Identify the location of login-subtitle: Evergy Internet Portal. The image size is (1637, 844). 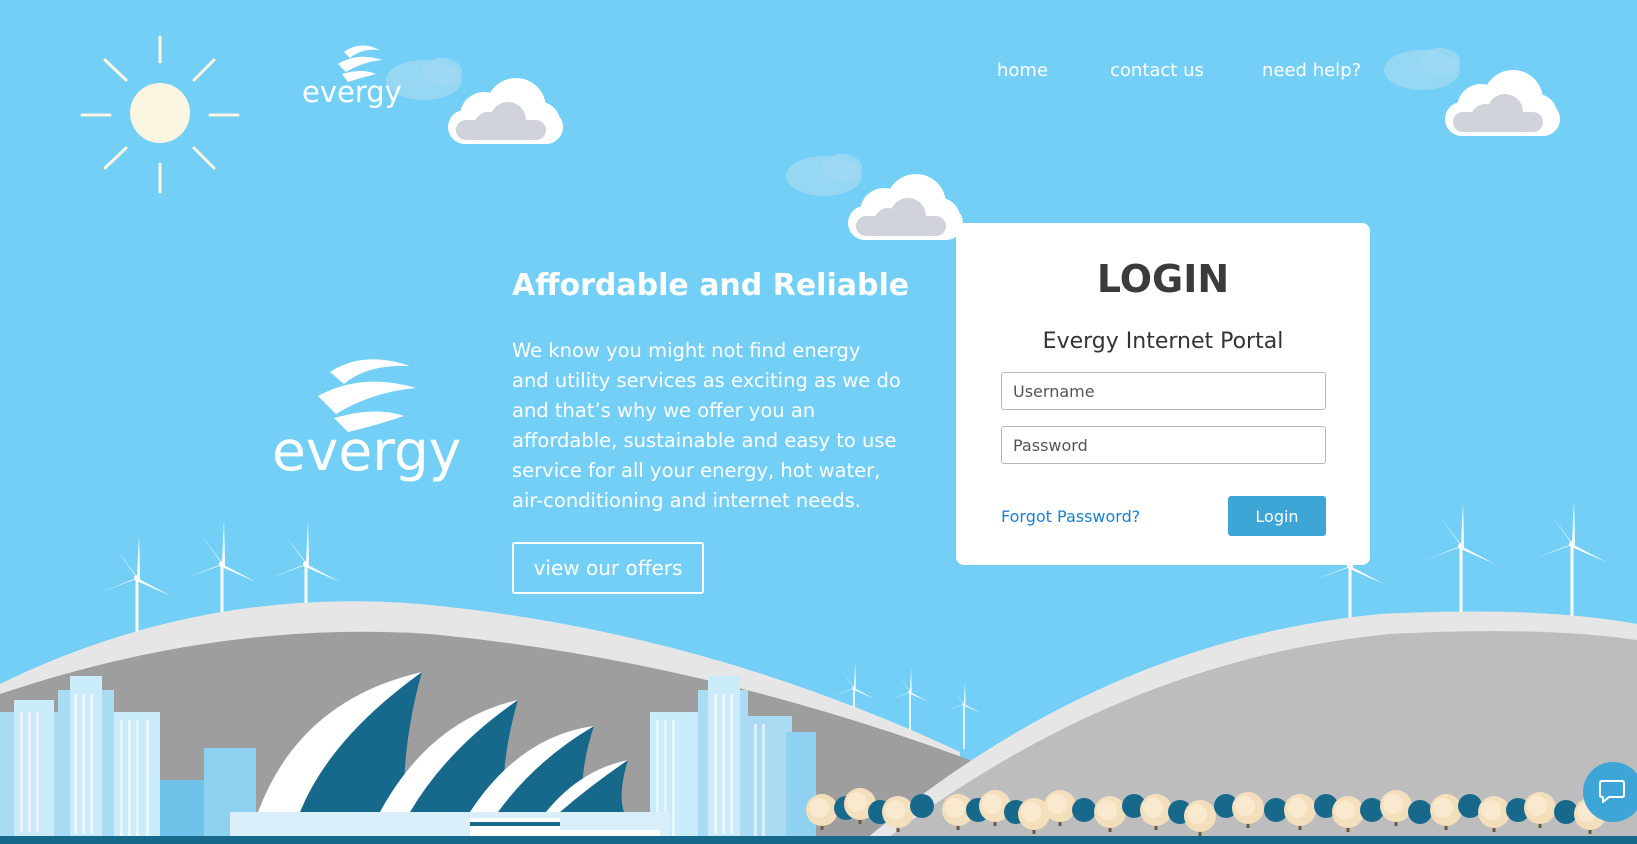
(1163, 341).